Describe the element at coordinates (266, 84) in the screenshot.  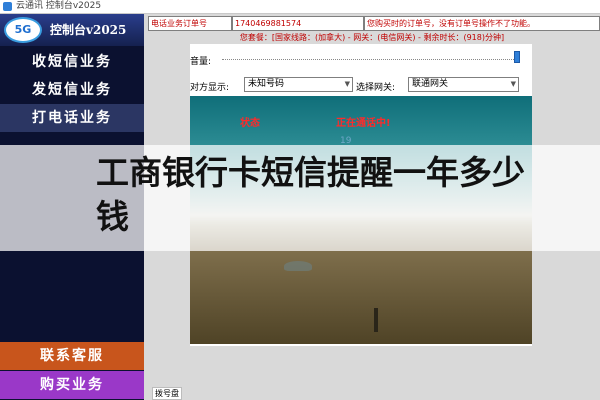
I see `caller-display-value: 未知号码` at that location.